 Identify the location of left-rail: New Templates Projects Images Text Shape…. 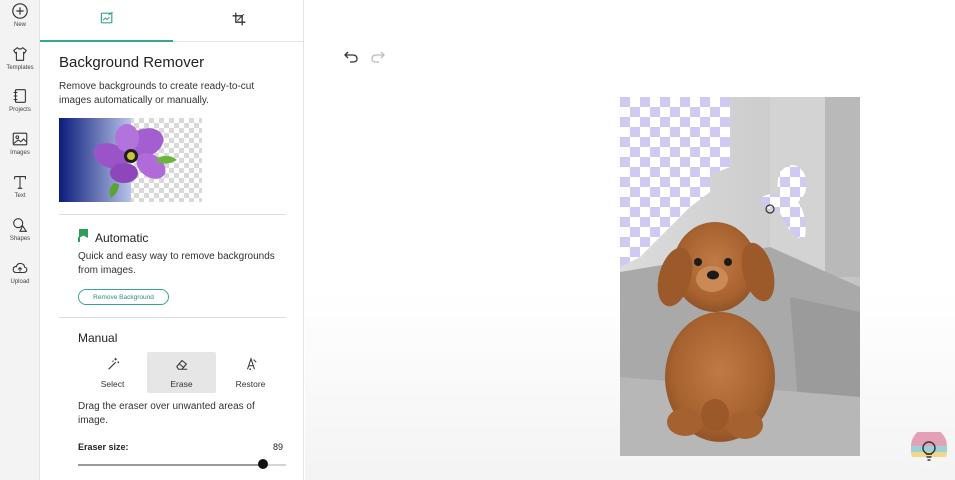
(20, 240).